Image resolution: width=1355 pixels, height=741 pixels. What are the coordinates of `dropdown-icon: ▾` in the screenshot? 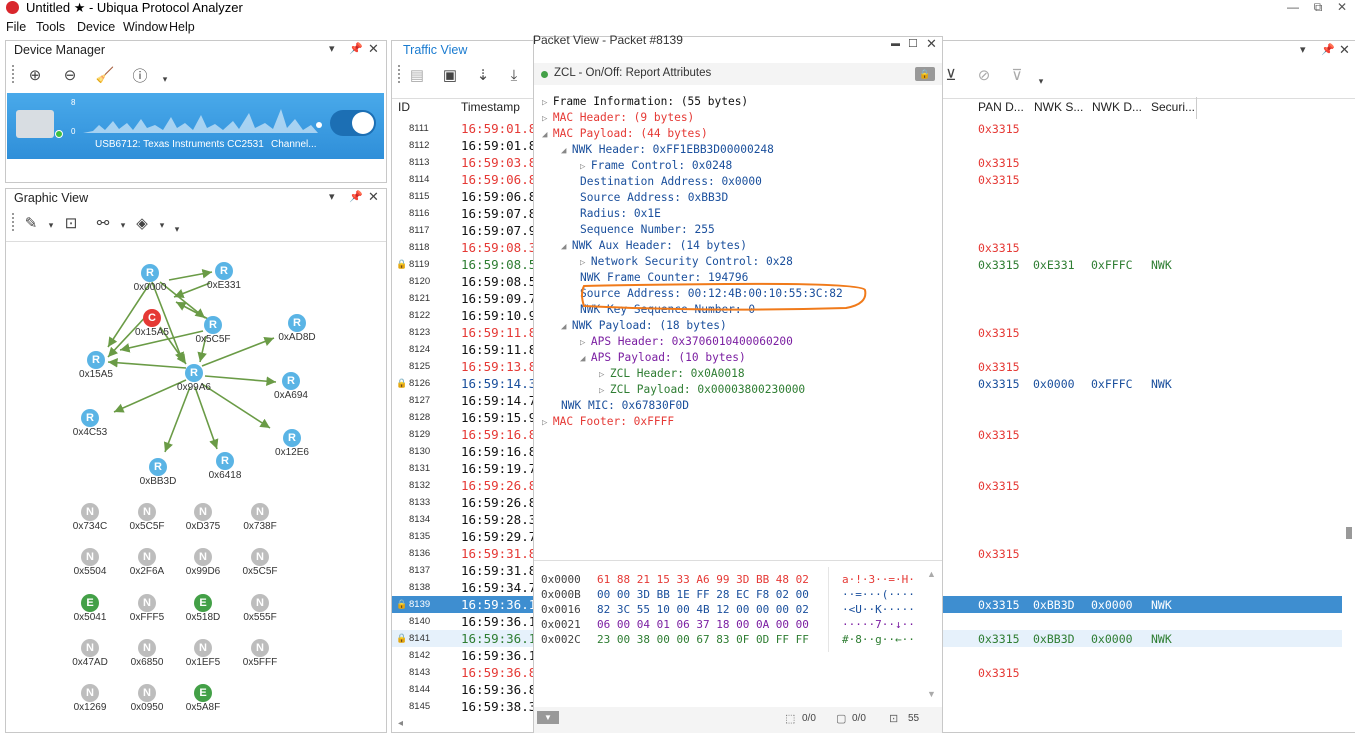 It's located at (1303, 49).